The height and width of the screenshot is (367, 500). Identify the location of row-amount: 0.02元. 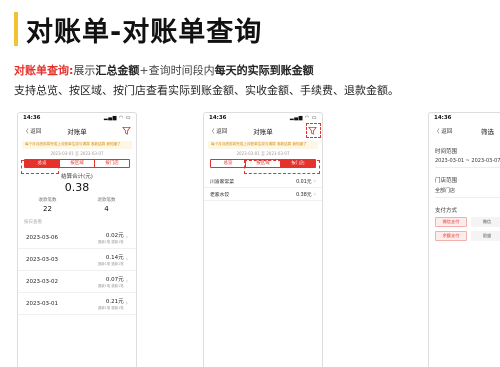
(114, 236).